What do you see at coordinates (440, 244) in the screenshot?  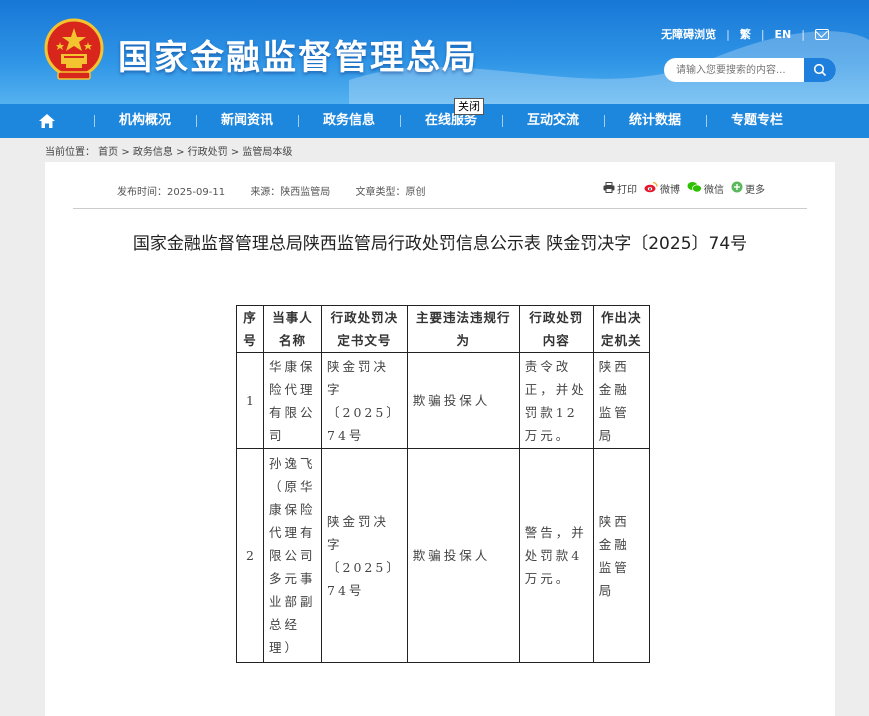 I see `article-title: 国家金融监督管理总局陕西监管局行政处罚信息公示表 陕金罚决字〔2025〕74号` at bounding box center [440, 244].